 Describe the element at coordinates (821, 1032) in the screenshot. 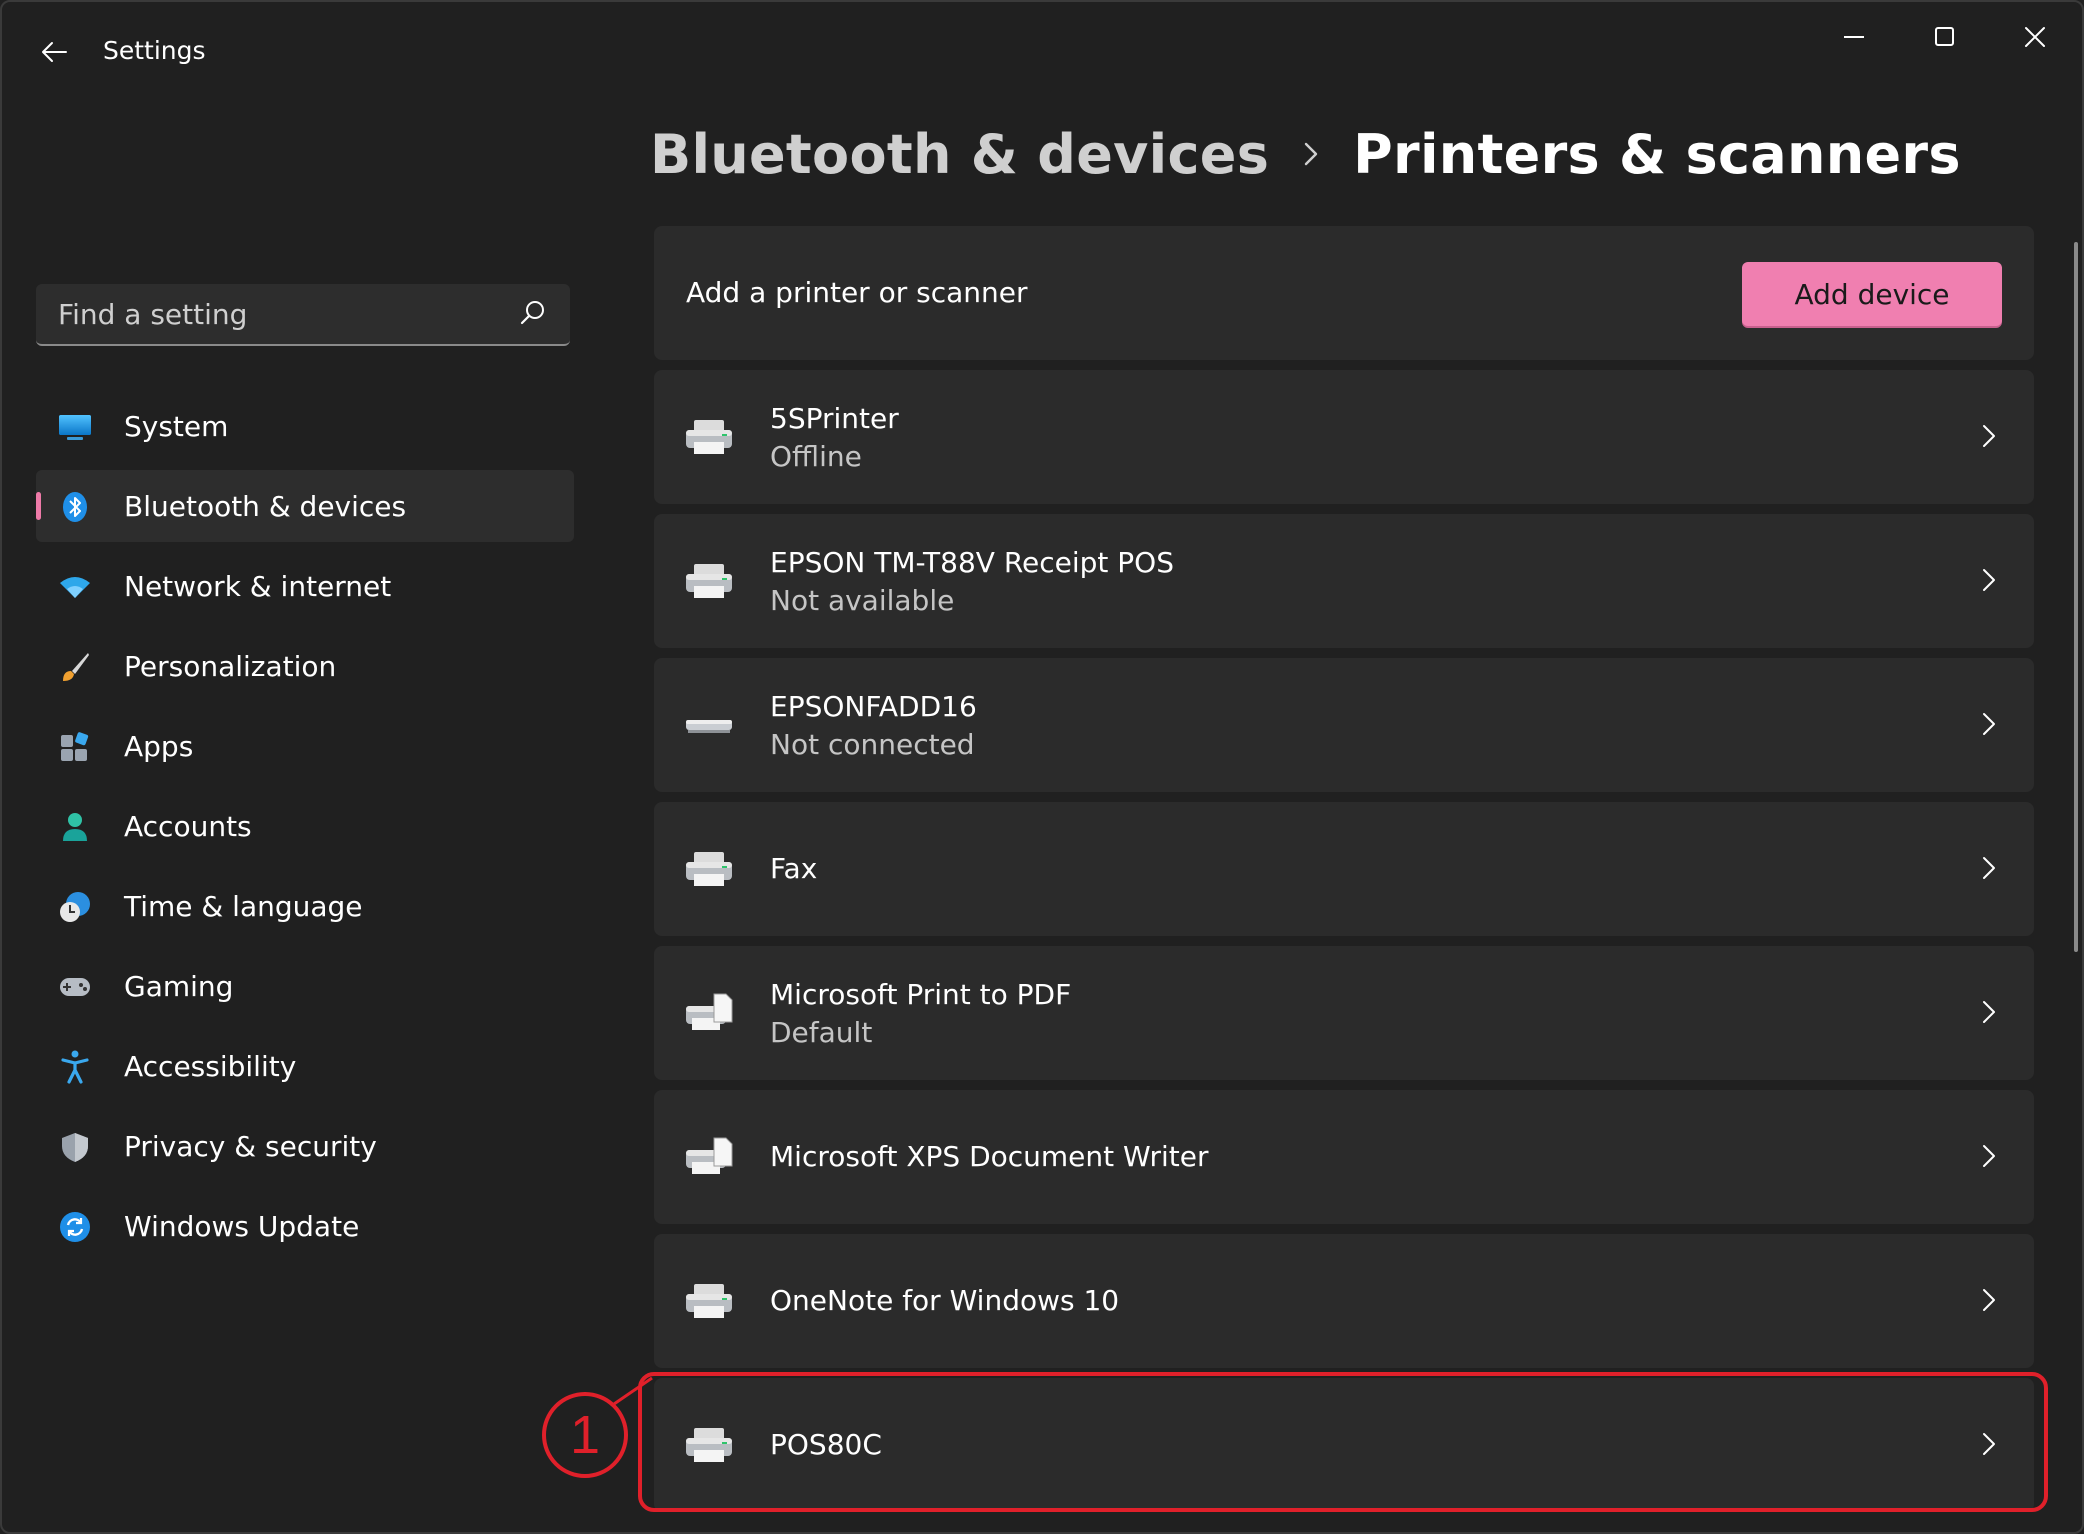

I see `device-status: Default` at that location.